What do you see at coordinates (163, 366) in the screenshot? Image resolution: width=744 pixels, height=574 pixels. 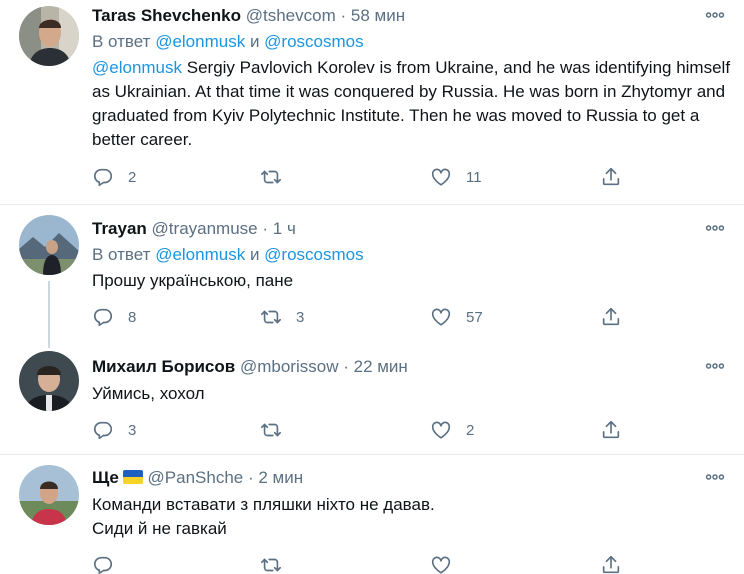 I see `author-name: Михаил Борисов` at bounding box center [163, 366].